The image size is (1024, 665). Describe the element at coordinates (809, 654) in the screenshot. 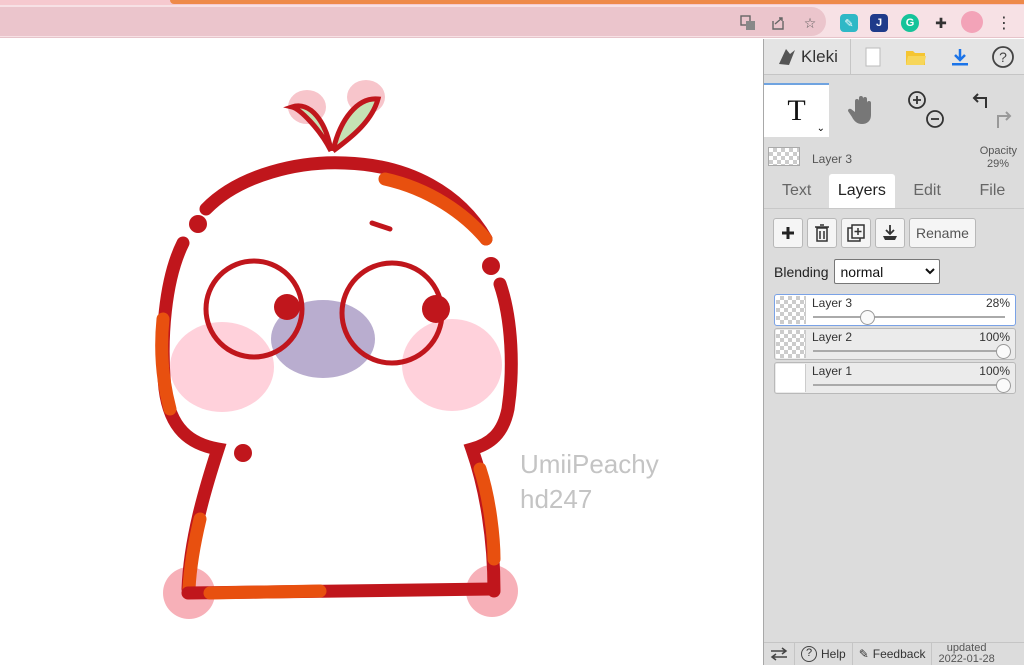

I see `help-circle-icon: ?` at that location.